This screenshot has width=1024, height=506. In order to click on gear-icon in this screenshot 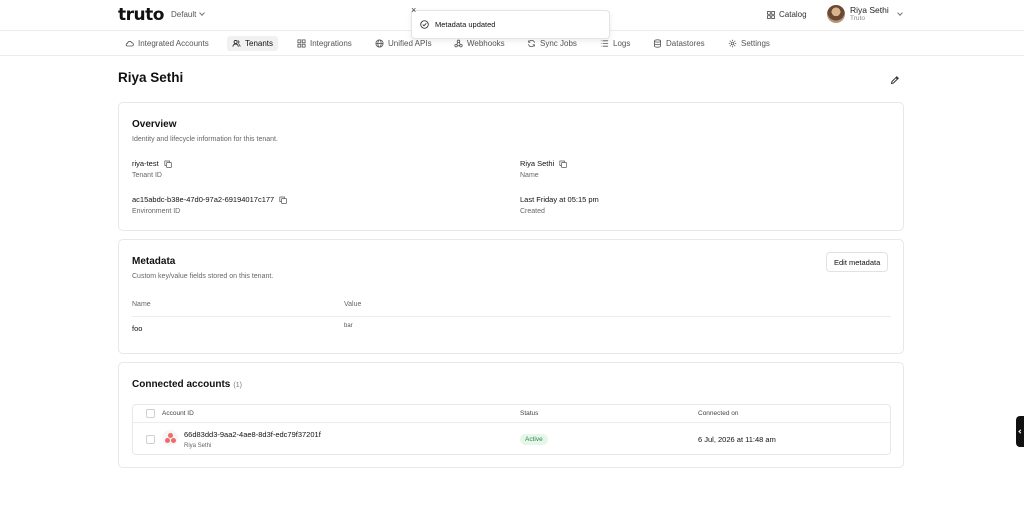, I will do `click(732, 43)`.